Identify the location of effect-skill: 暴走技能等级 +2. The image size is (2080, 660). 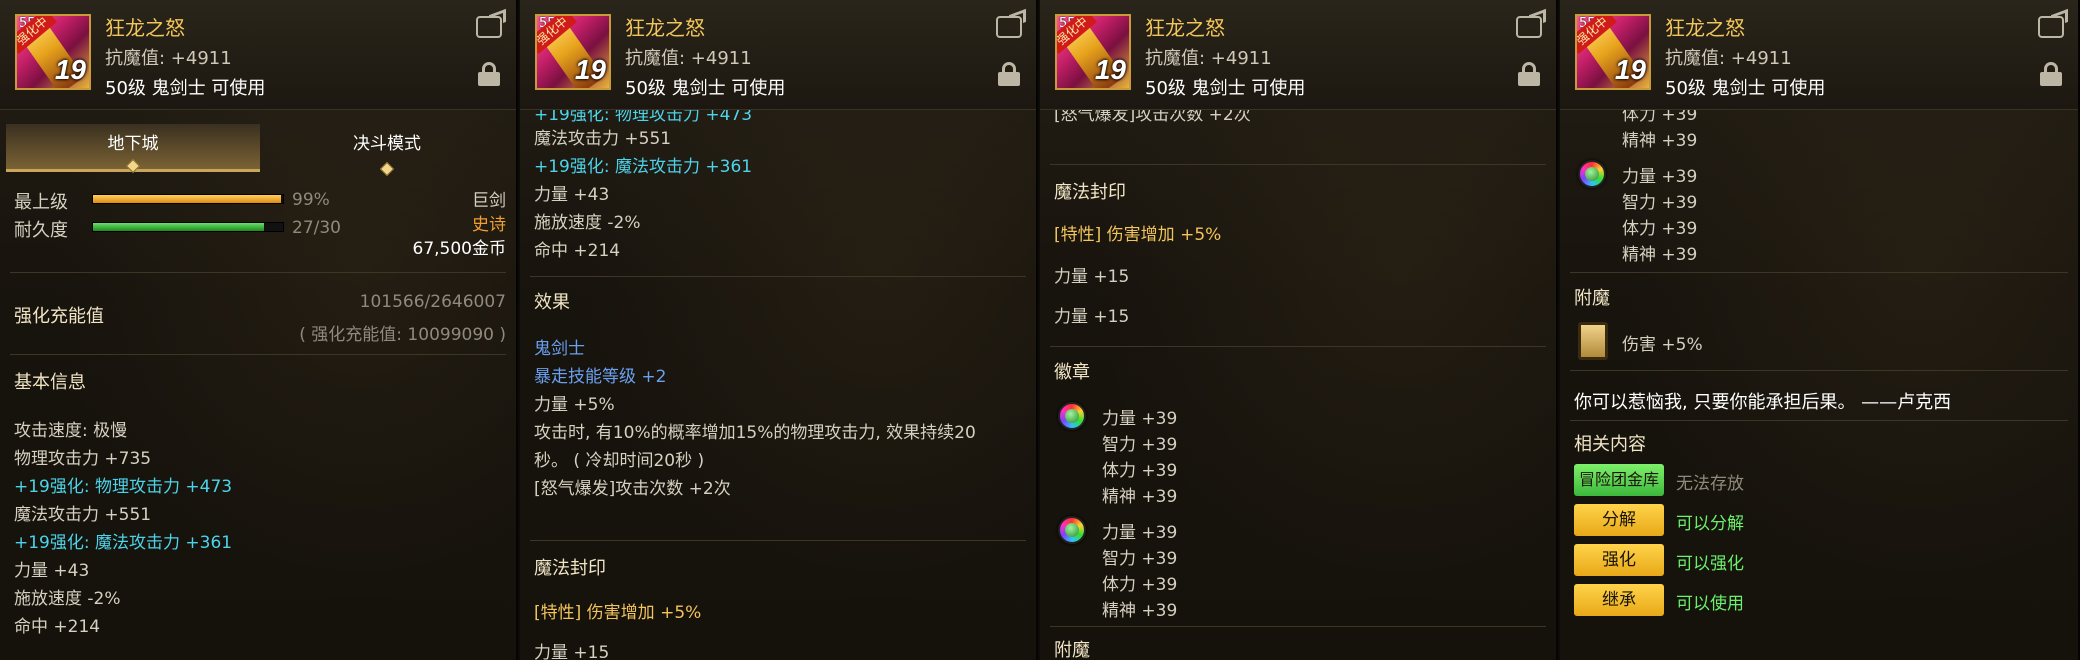
(600, 377).